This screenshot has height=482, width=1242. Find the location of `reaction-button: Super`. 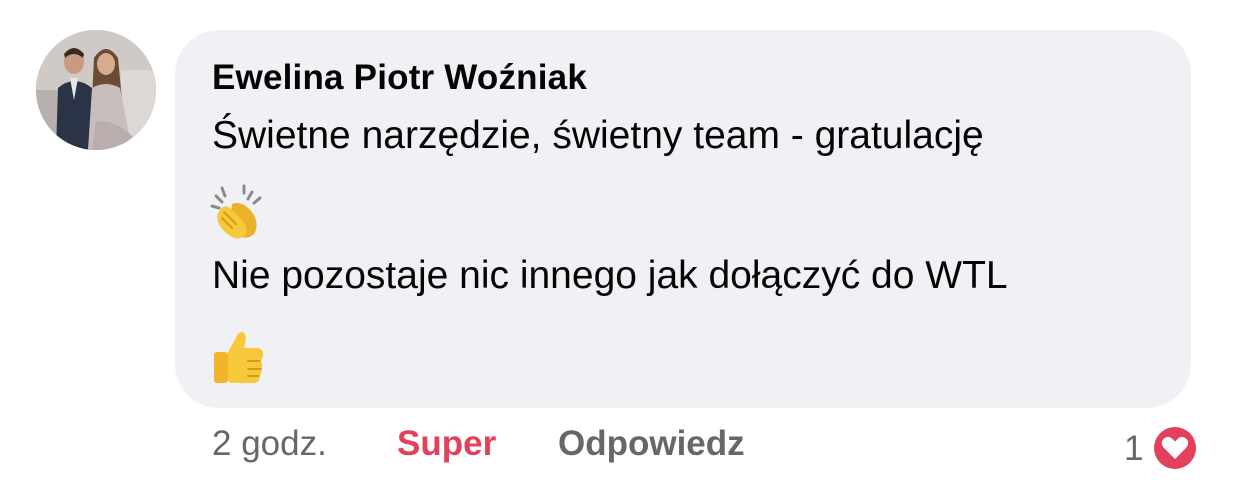

reaction-button: Super is located at coordinates (446, 444).